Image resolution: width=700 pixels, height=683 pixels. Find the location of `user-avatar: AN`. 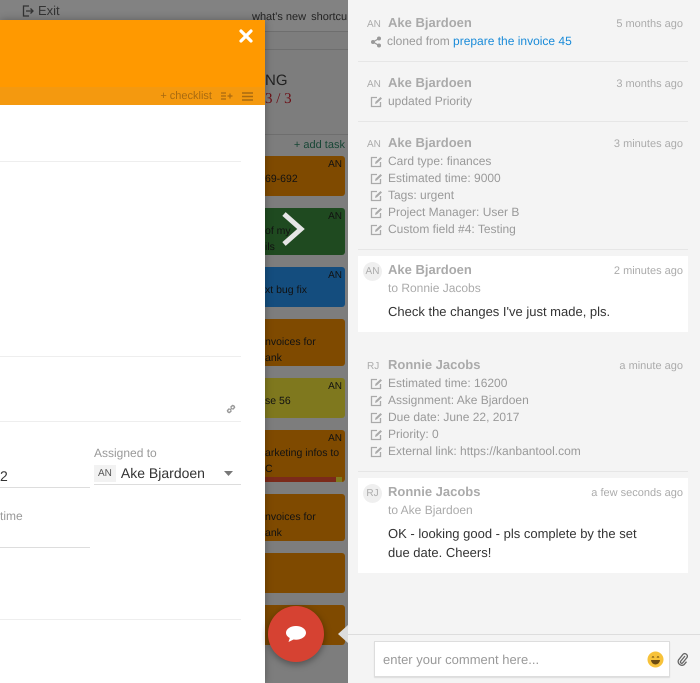

user-avatar: AN is located at coordinates (372, 271).